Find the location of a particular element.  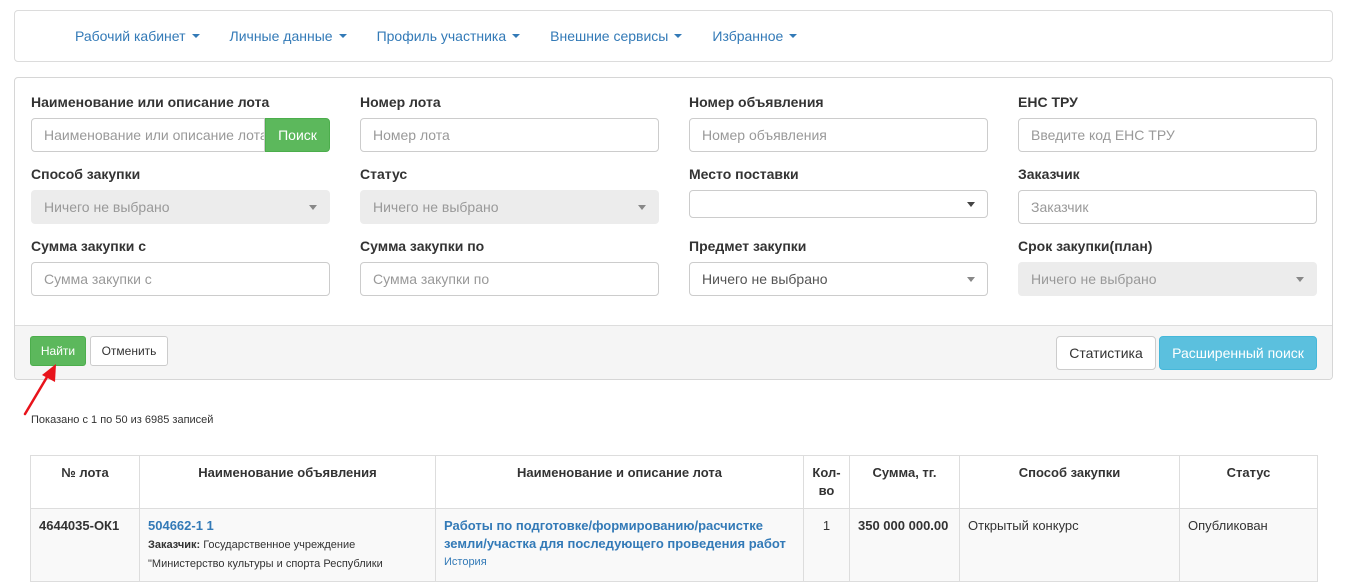

field-label: Место поставки is located at coordinates (744, 174).